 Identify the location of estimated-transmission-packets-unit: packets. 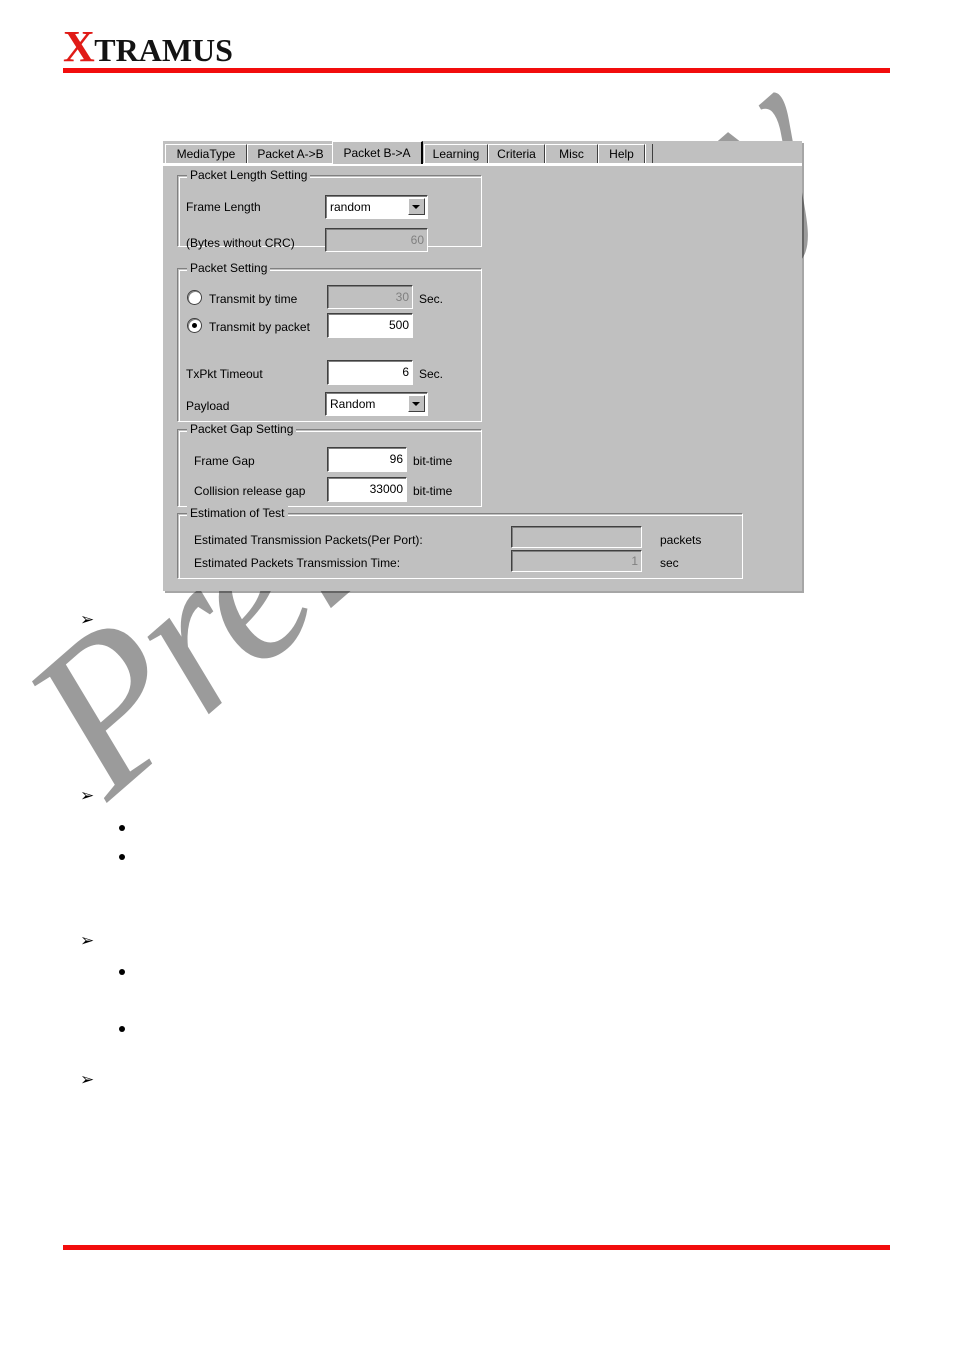
(681, 540).